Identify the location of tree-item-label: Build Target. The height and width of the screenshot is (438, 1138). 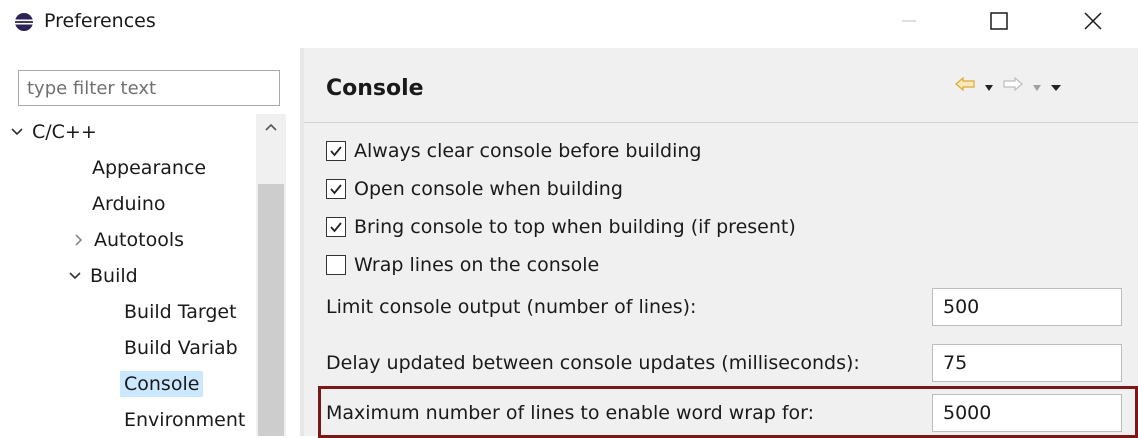
(180, 312).